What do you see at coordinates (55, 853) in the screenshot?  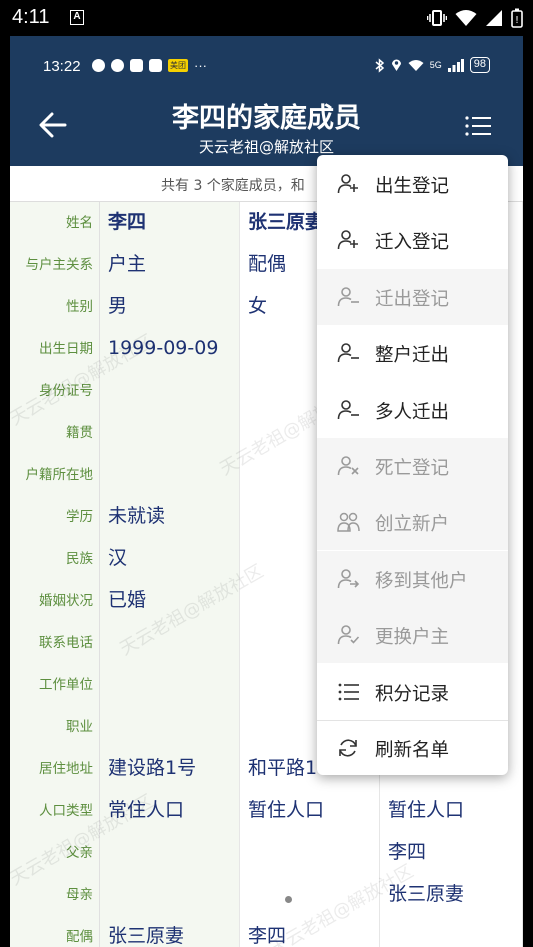 I see `row-label: 父亲` at bounding box center [55, 853].